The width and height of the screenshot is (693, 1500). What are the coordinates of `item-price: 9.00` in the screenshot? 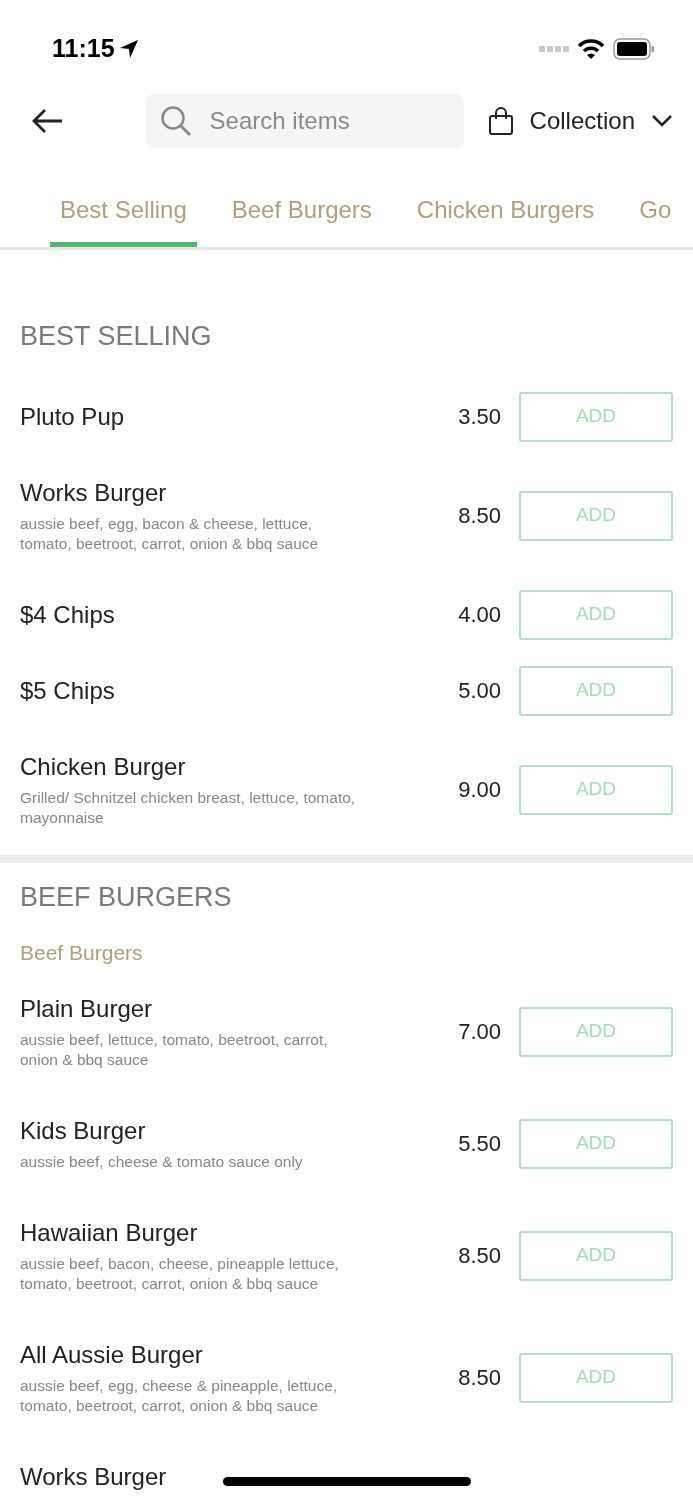 It's located at (479, 790).